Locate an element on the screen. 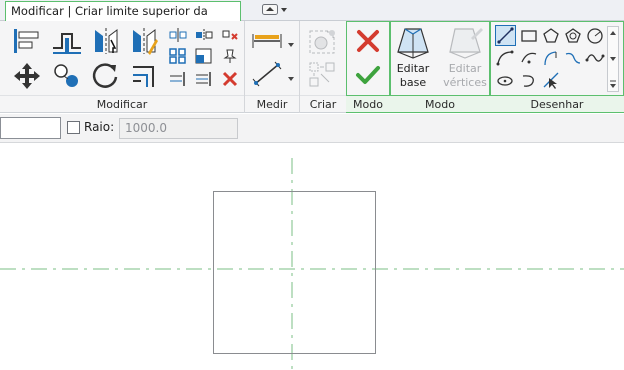  split-gap-button is located at coordinates (204, 35).